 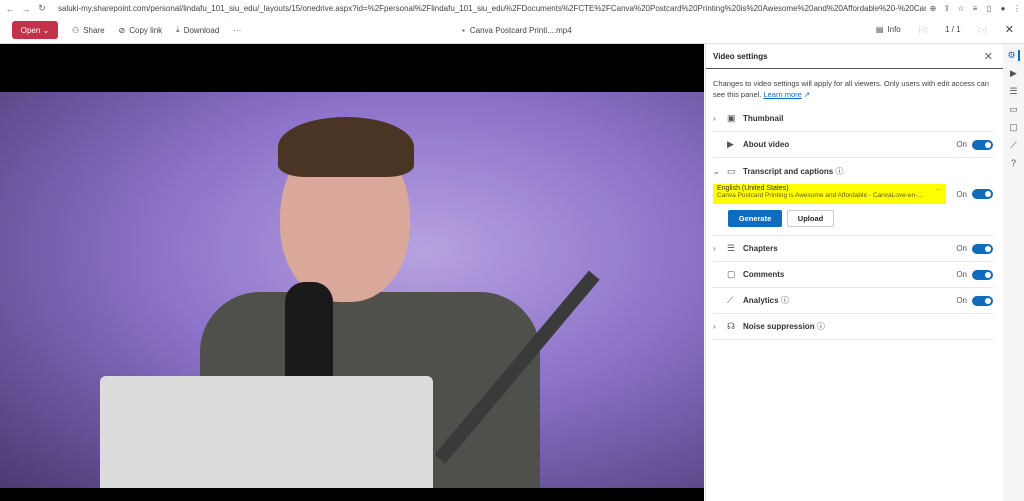 What do you see at coordinates (853, 145) in the screenshot?
I see `about-video-row: ▶ About video On` at bounding box center [853, 145].